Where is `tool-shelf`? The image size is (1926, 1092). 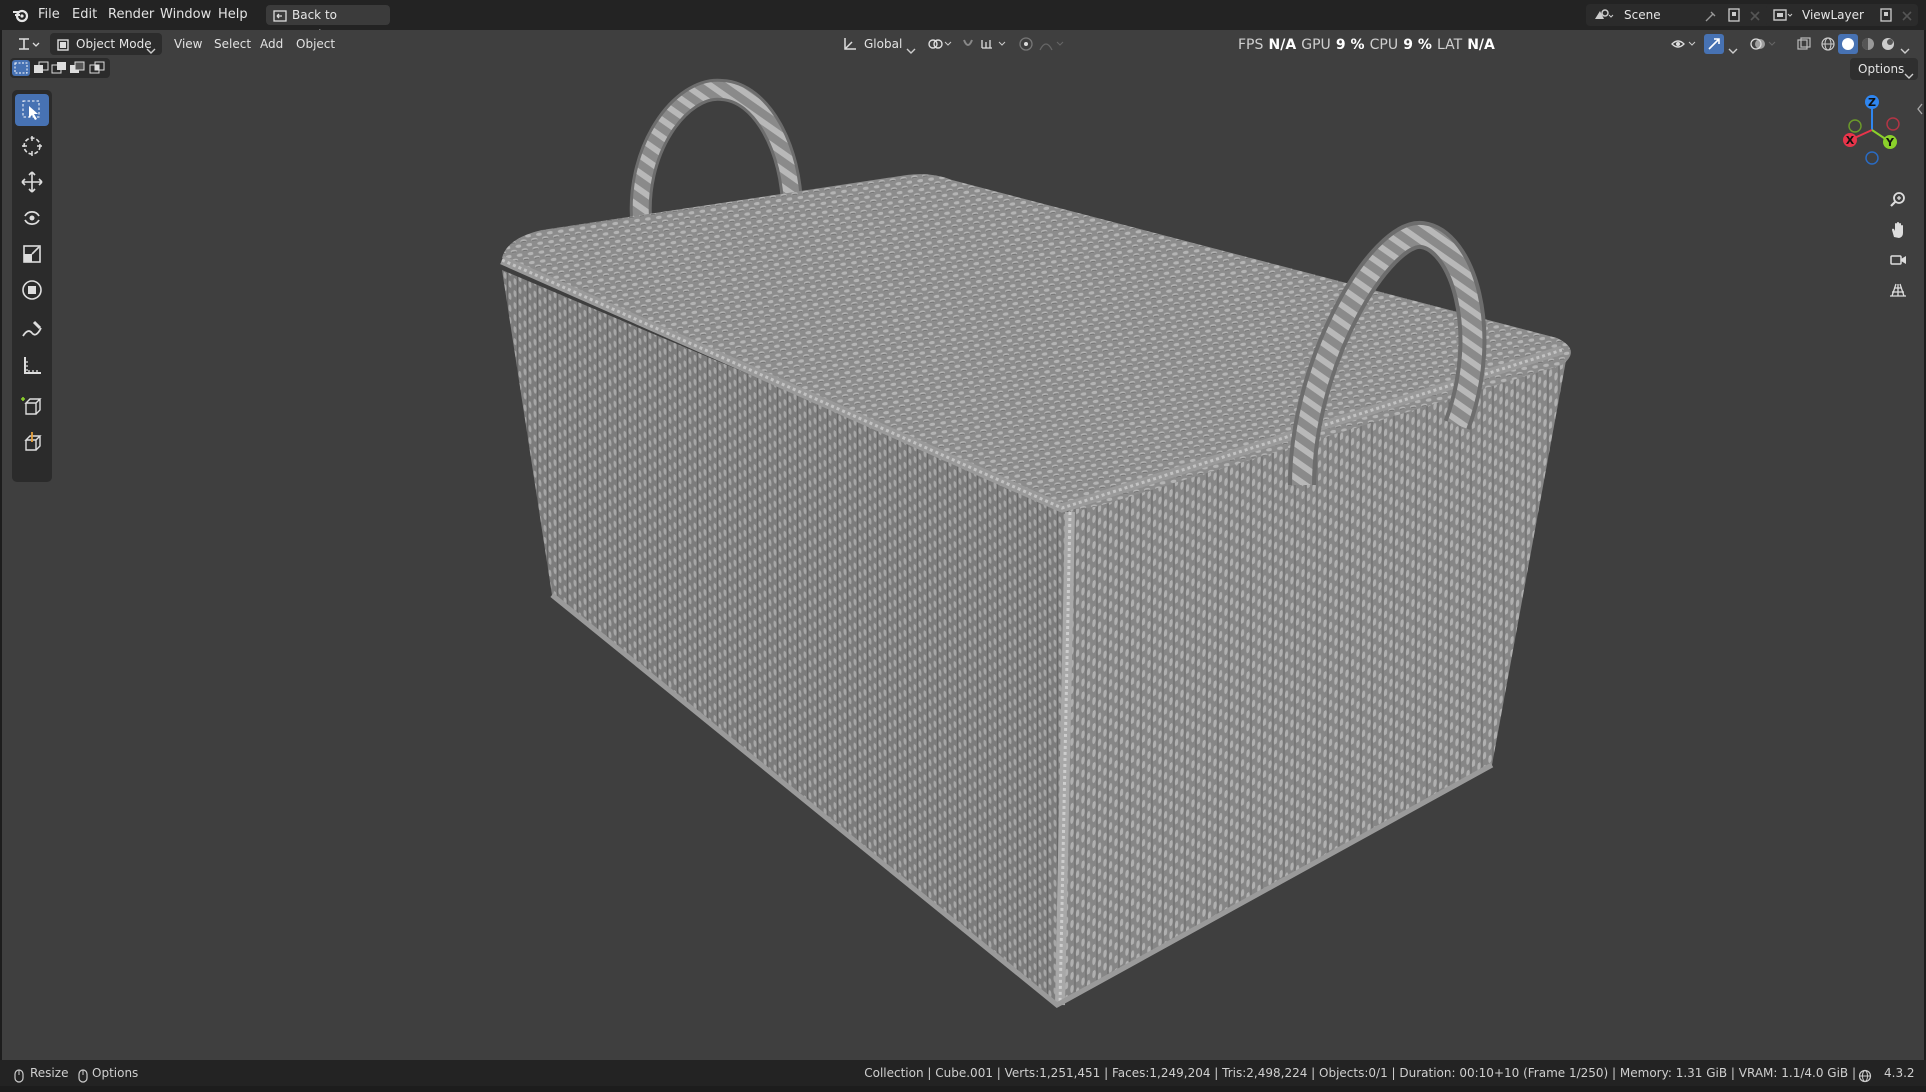 tool-shelf is located at coordinates (32, 286).